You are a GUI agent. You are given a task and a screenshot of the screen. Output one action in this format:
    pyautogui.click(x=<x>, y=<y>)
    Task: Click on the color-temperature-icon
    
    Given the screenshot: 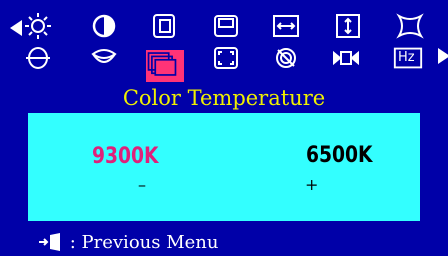 What is the action you would take?
    pyautogui.click(x=165, y=66)
    